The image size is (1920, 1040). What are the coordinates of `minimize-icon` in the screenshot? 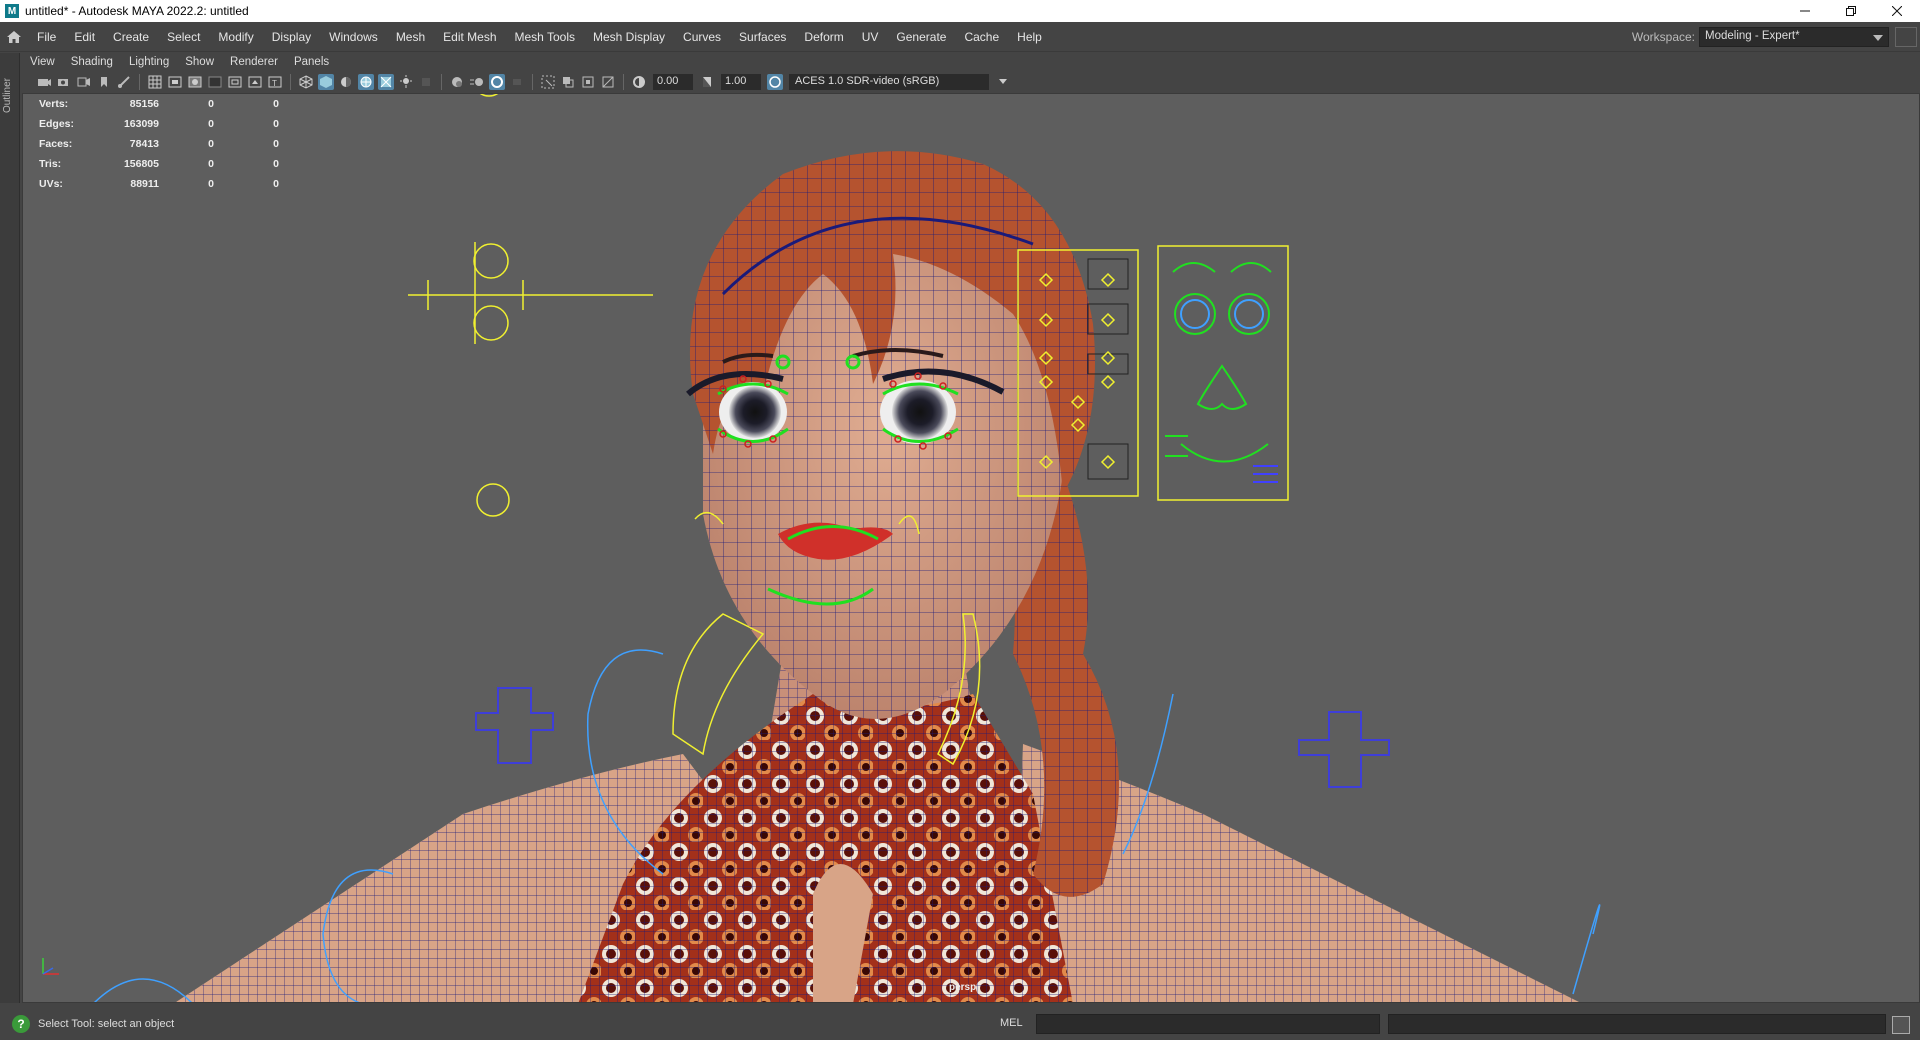 It's located at (1805, 11).